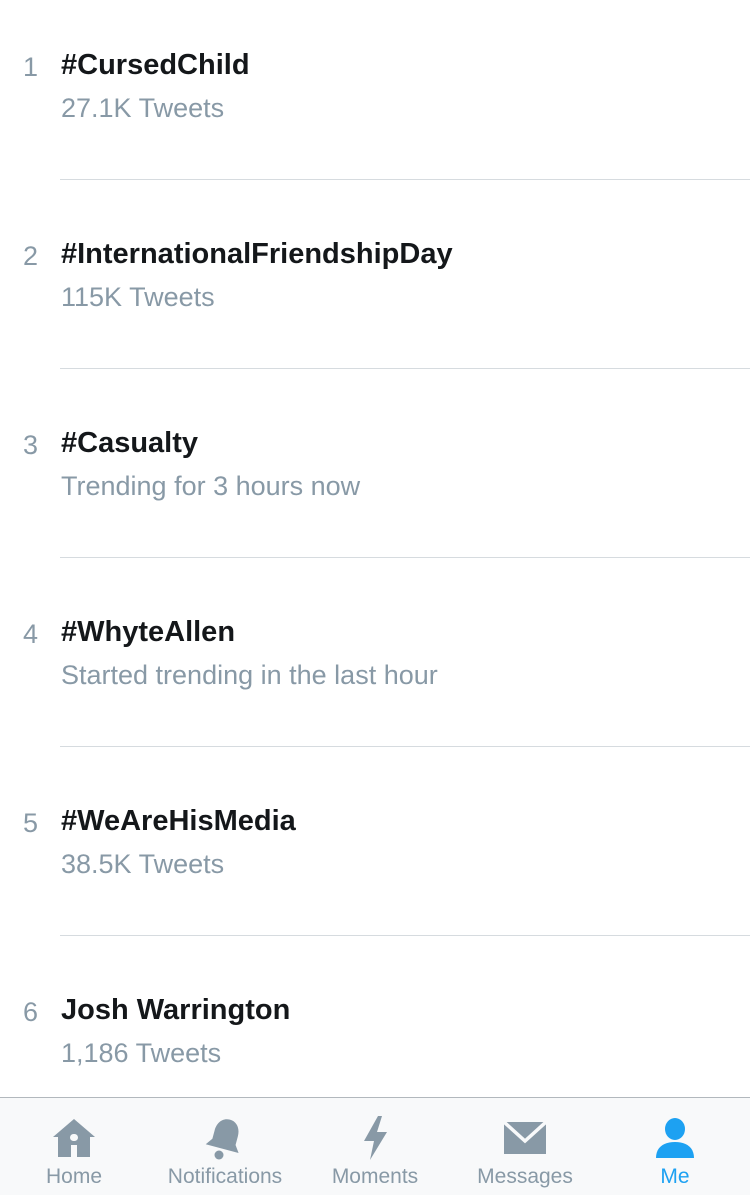 This screenshot has height=1195, width=750. What do you see at coordinates (31, 634) in the screenshot?
I see `trend-rank: 4` at bounding box center [31, 634].